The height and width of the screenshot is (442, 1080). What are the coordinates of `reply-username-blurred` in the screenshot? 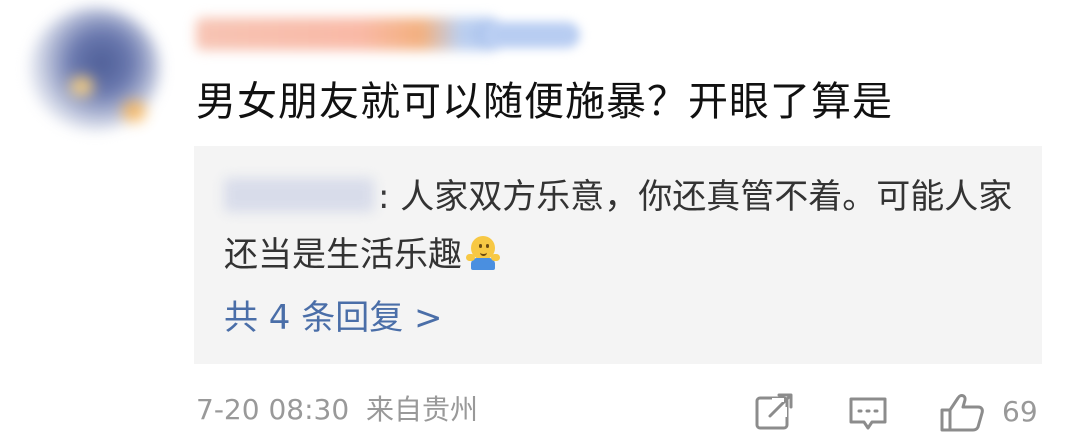 It's located at (299, 195).